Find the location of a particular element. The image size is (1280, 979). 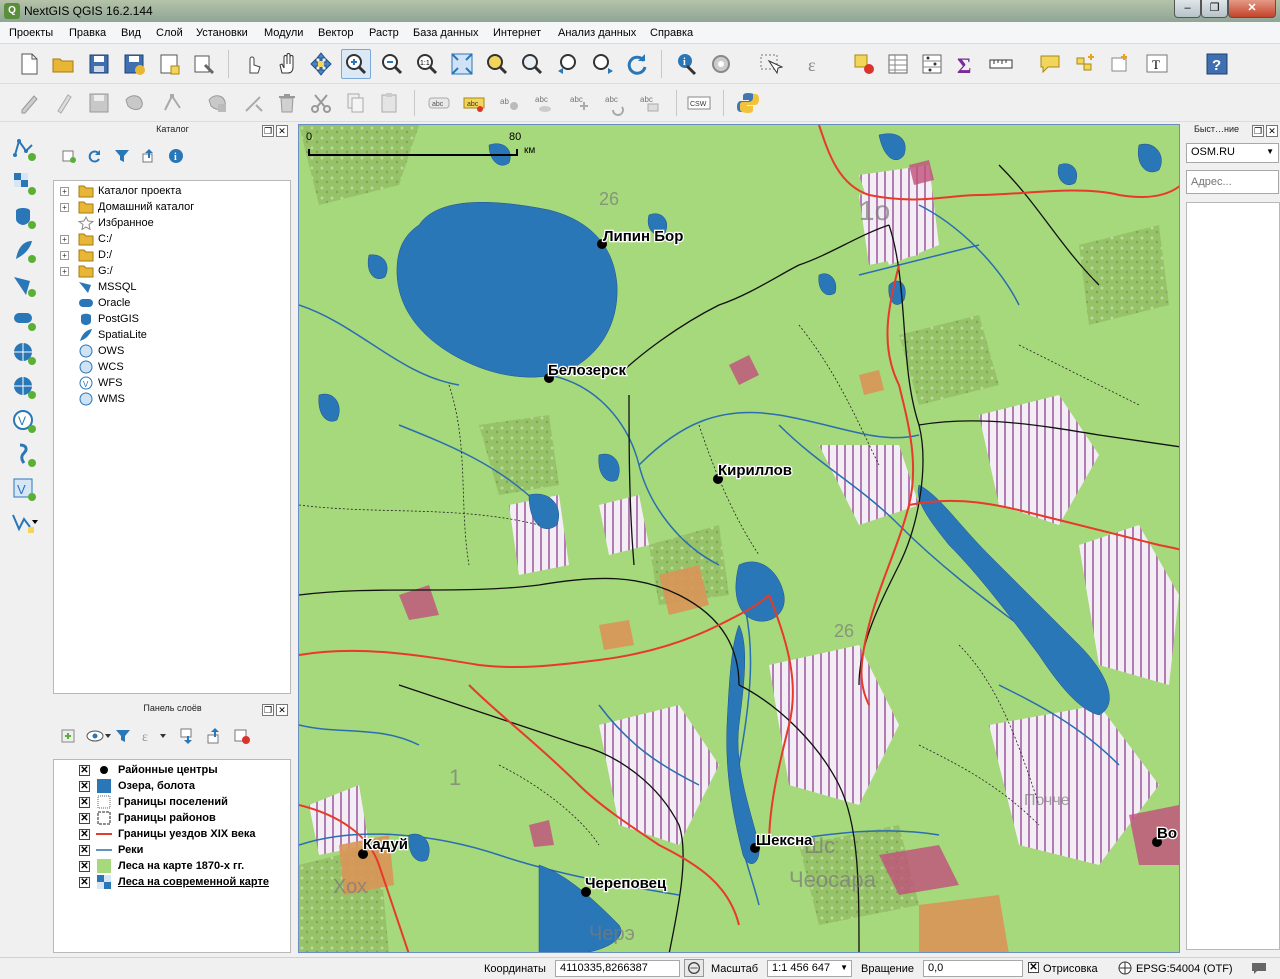

change-label-icon: abc is located at coordinates (649, 103).